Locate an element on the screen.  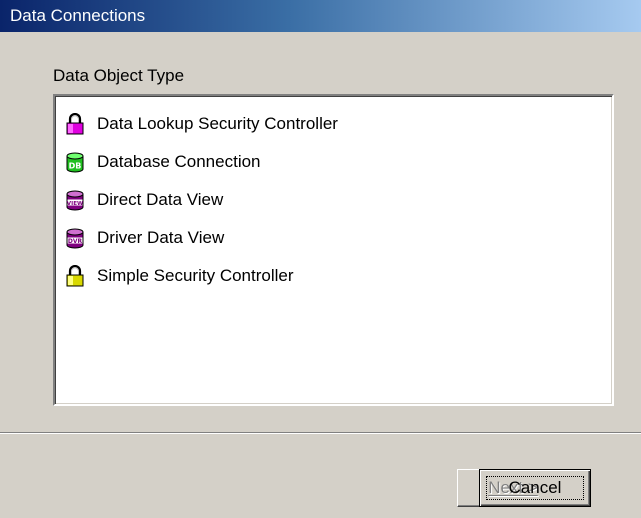
cancel-button-label: Cancel is located at coordinates (535, 487).